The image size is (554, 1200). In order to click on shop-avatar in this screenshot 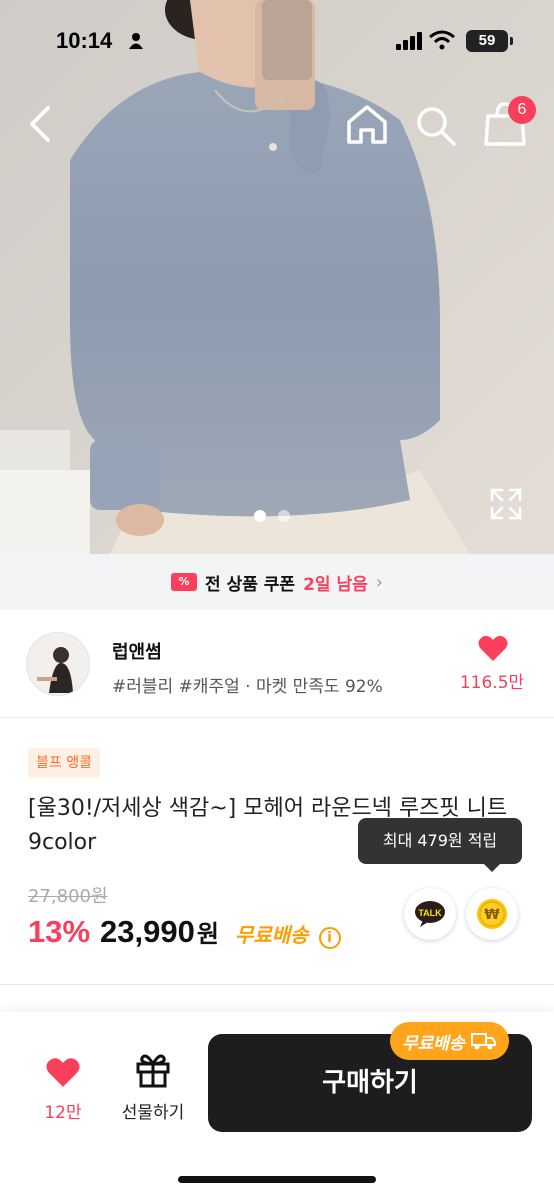, I will do `click(58, 664)`.